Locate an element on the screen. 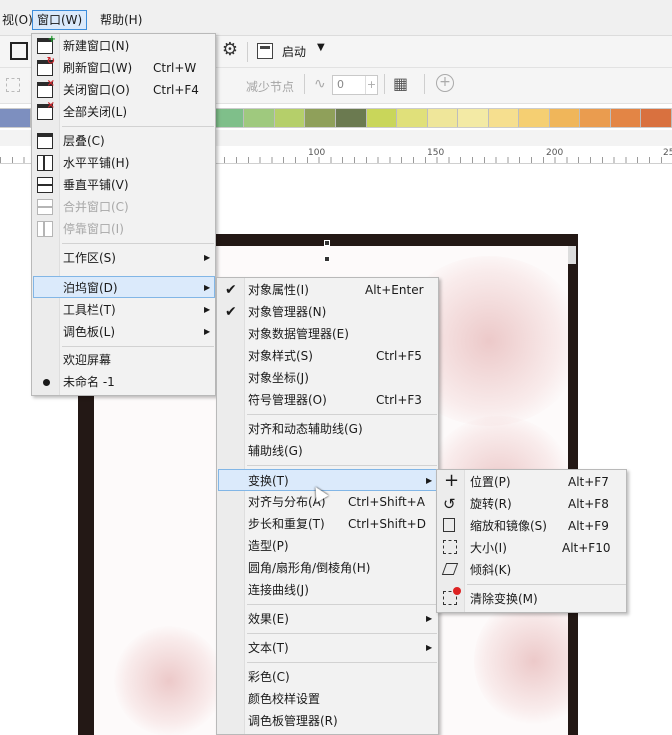 This screenshot has width=672, height=735. close-window-icon: × is located at coordinates (46, 88).